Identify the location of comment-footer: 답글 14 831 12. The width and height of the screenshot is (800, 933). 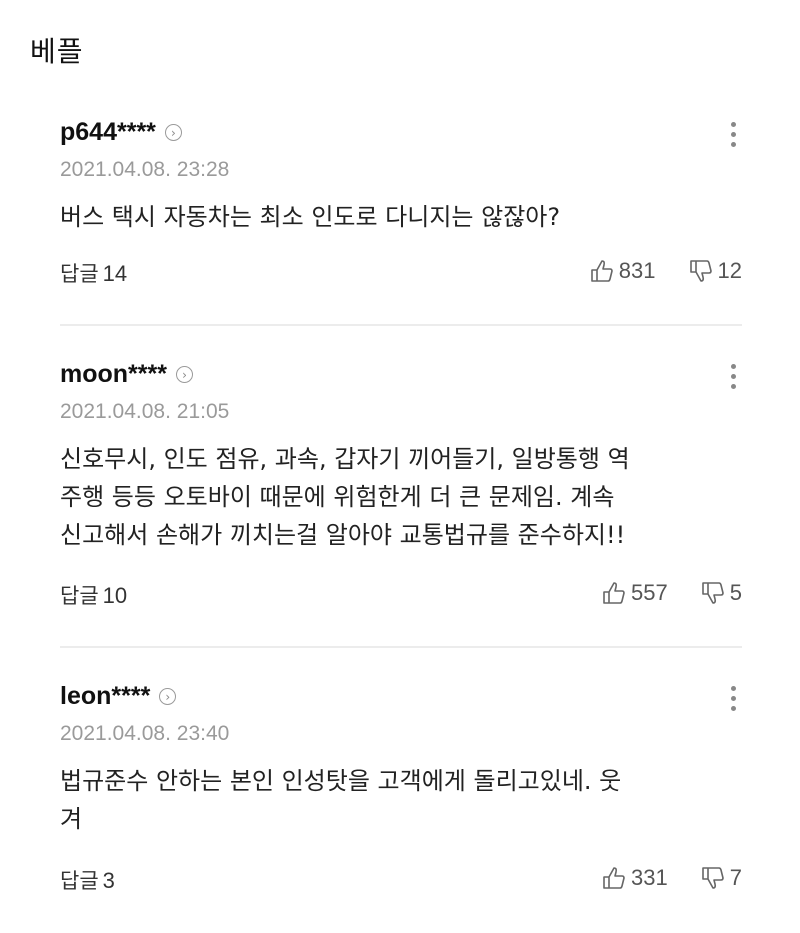
(401, 274).